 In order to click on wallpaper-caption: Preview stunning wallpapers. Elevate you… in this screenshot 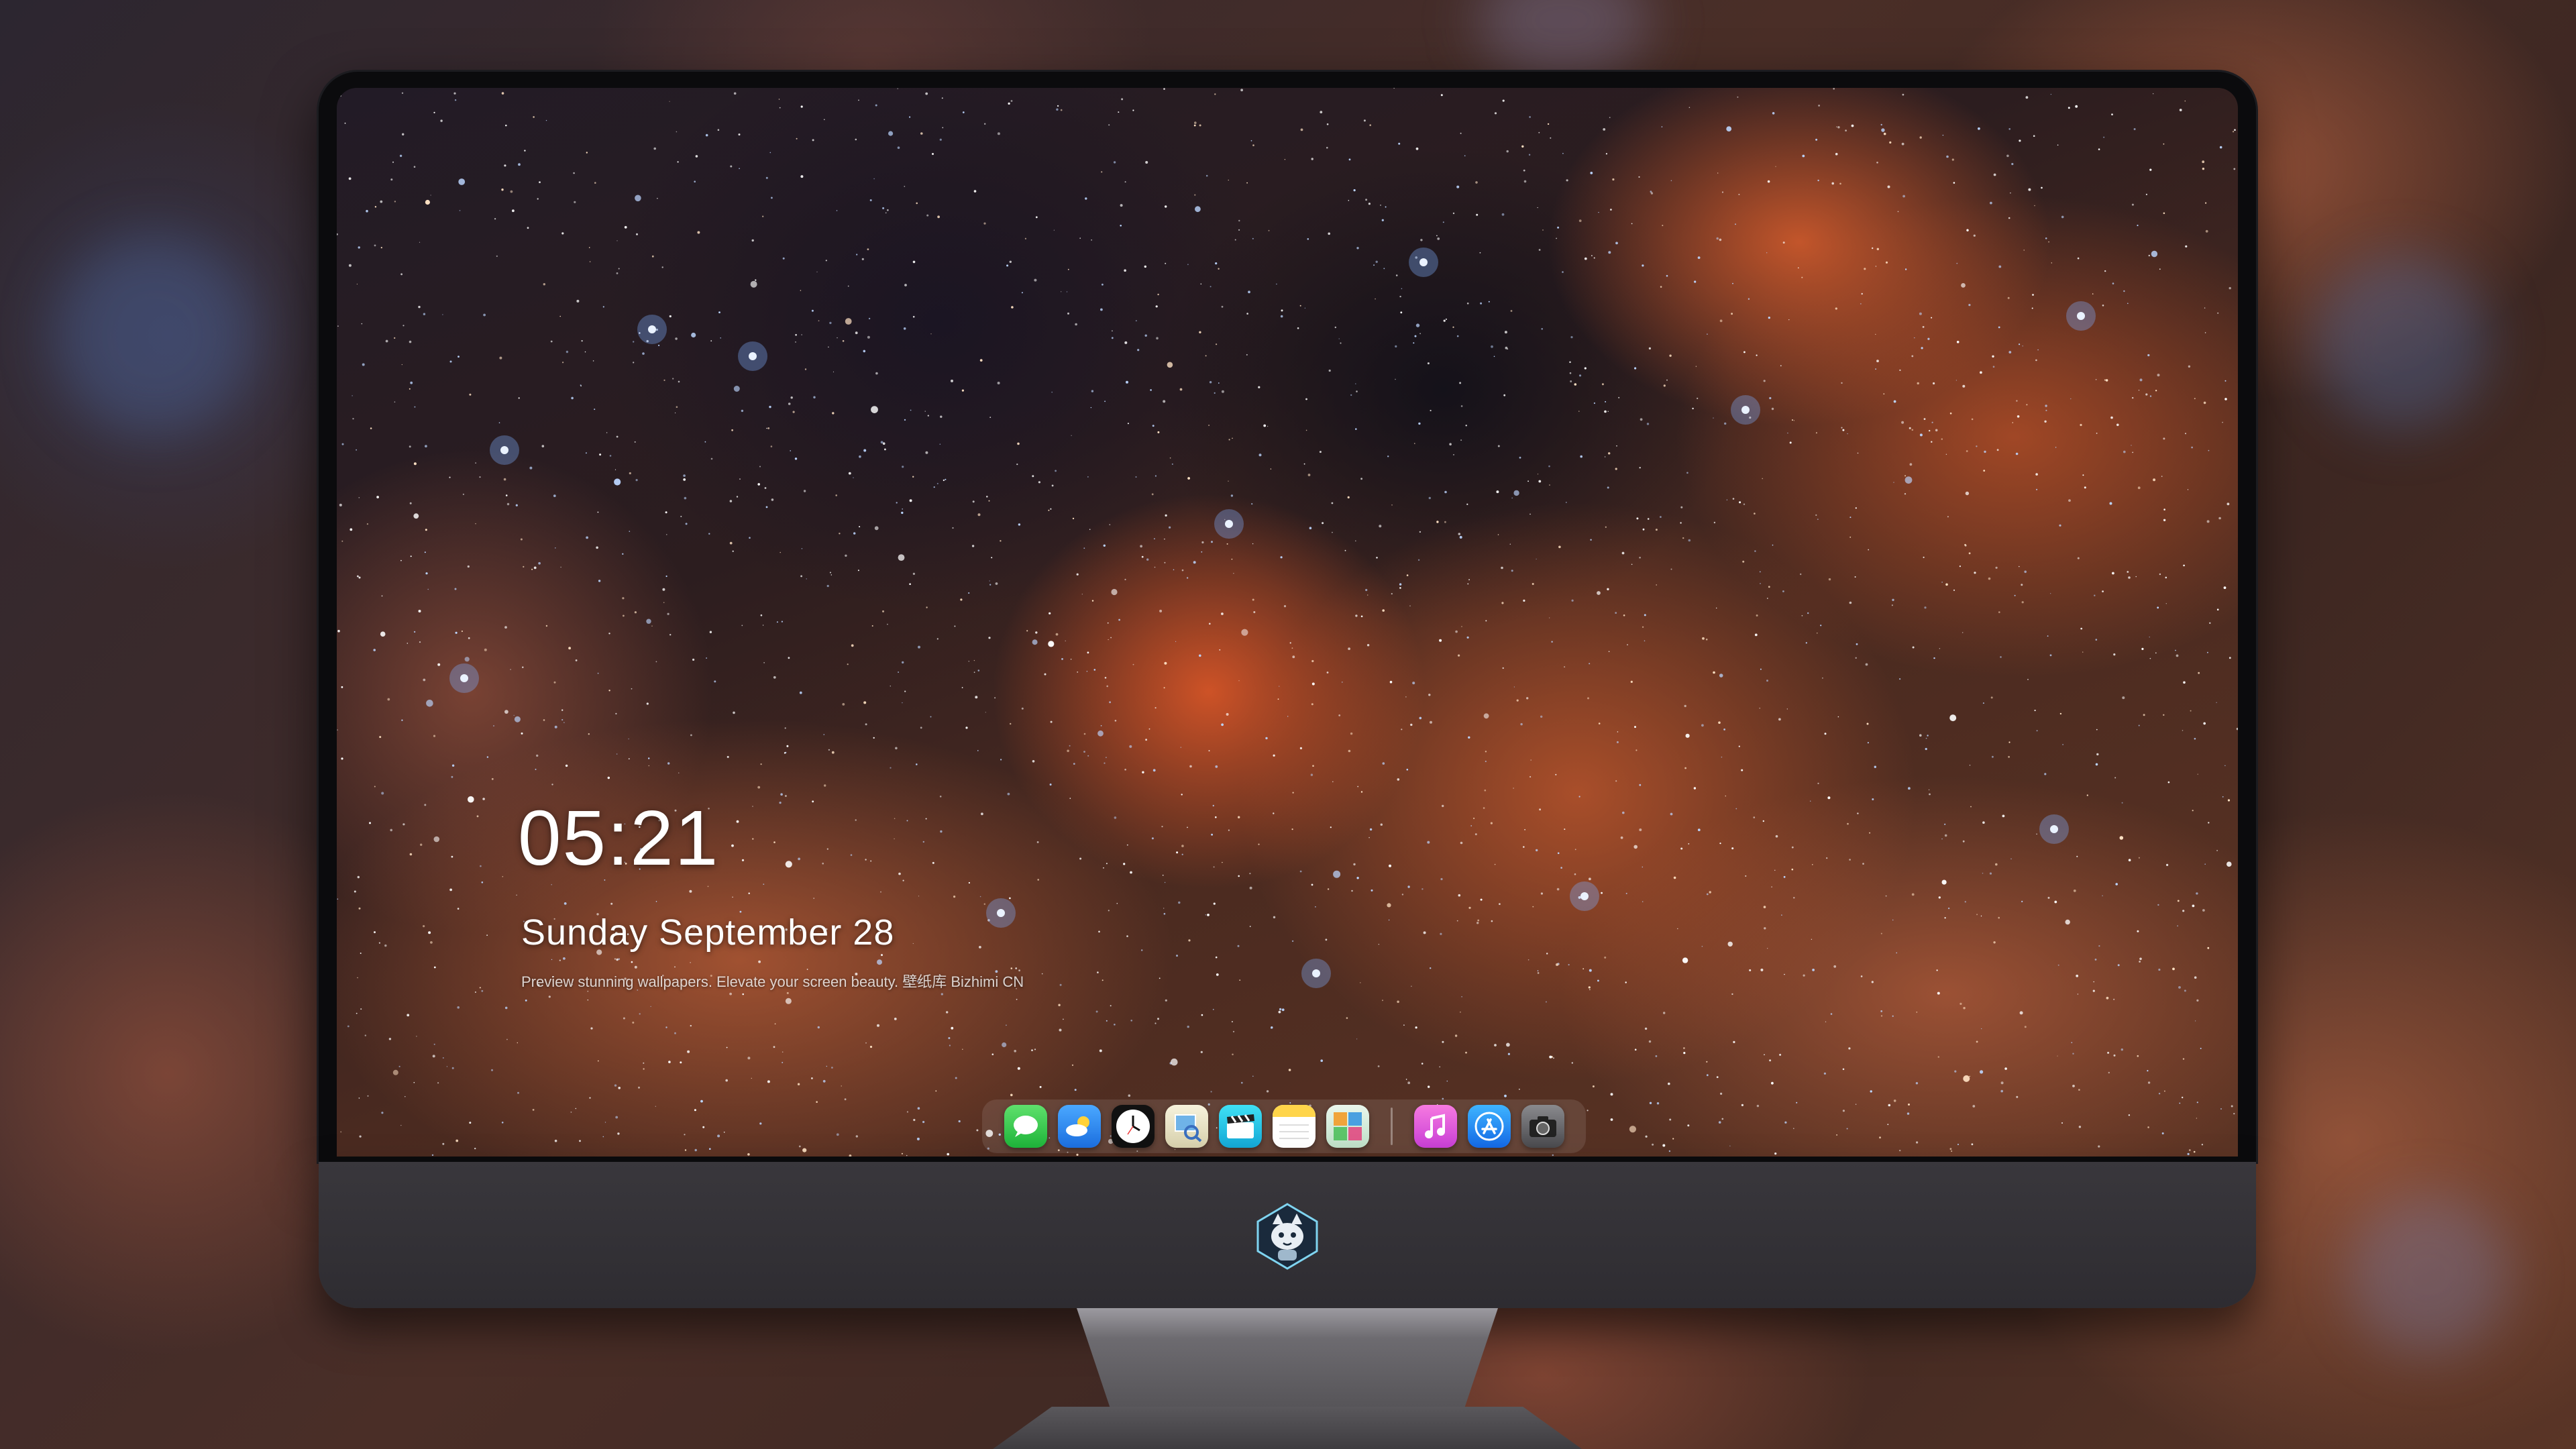, I will do `click(772, 981)`.